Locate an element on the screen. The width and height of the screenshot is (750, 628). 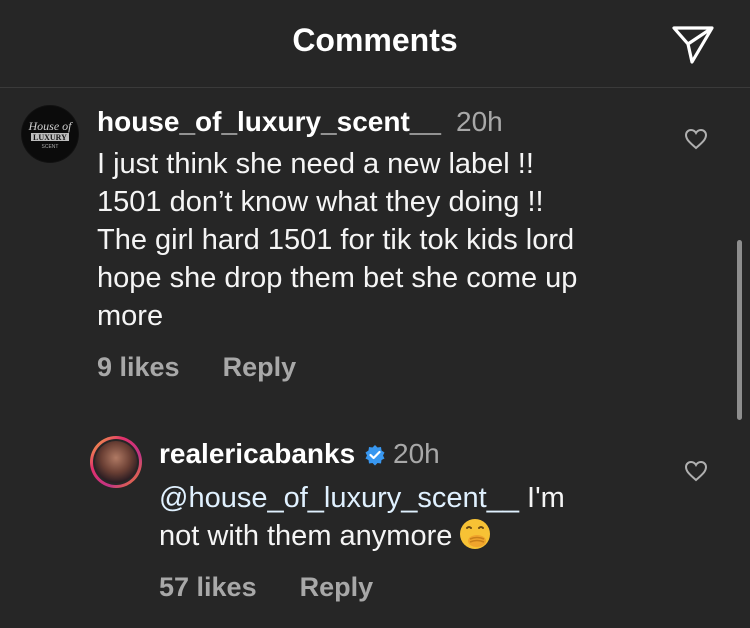
likes-count: 9 likes is located at coordinates (138, 367).